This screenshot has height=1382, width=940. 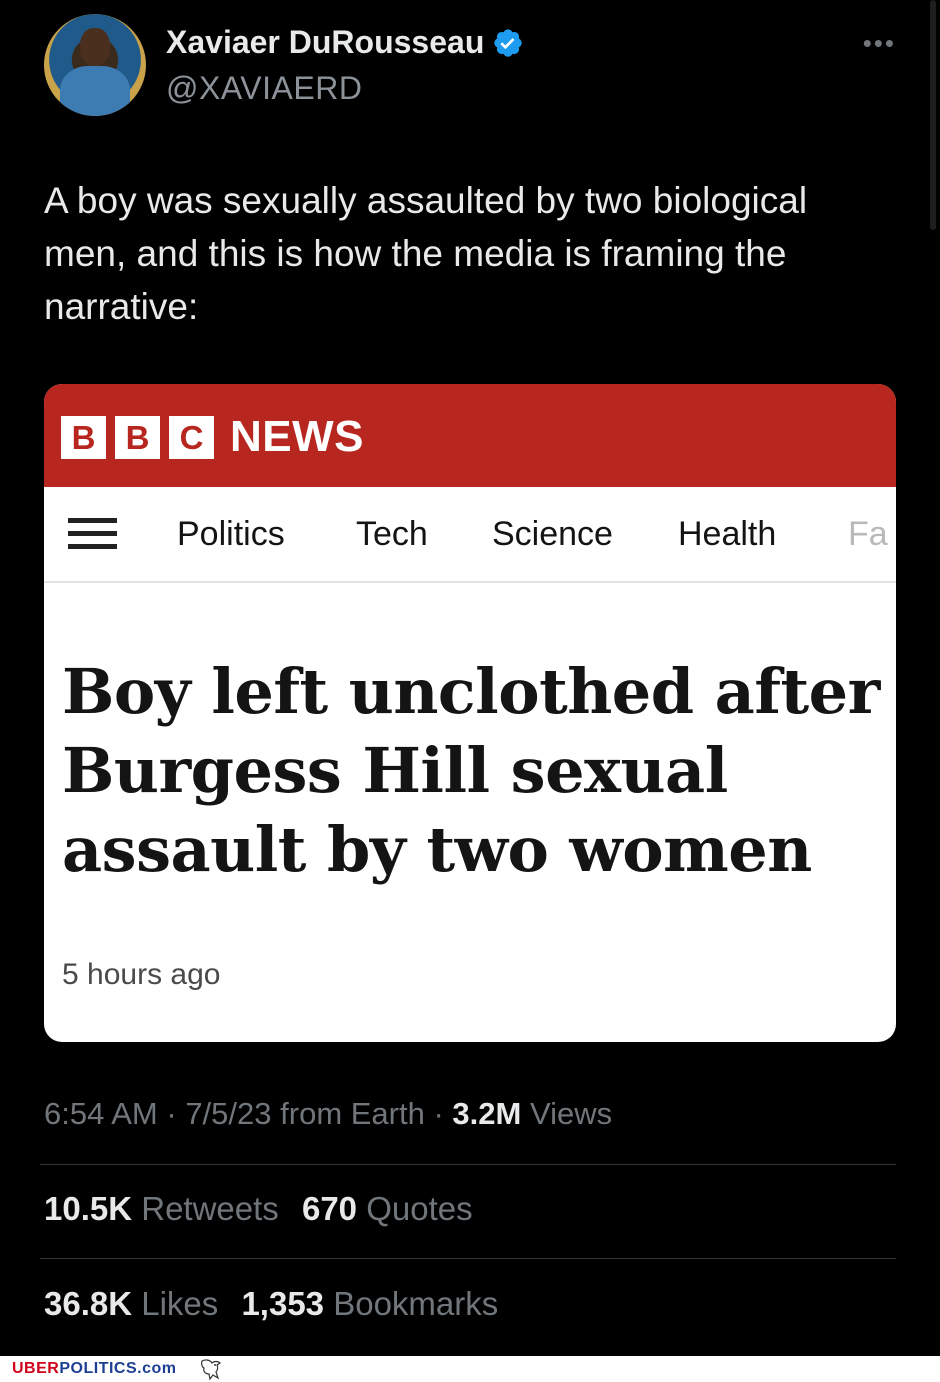 What do you see at coordinates (392, 534) in the screenshot?
I see `nav-item-tech: Tech` at bounding box center [392, 534].